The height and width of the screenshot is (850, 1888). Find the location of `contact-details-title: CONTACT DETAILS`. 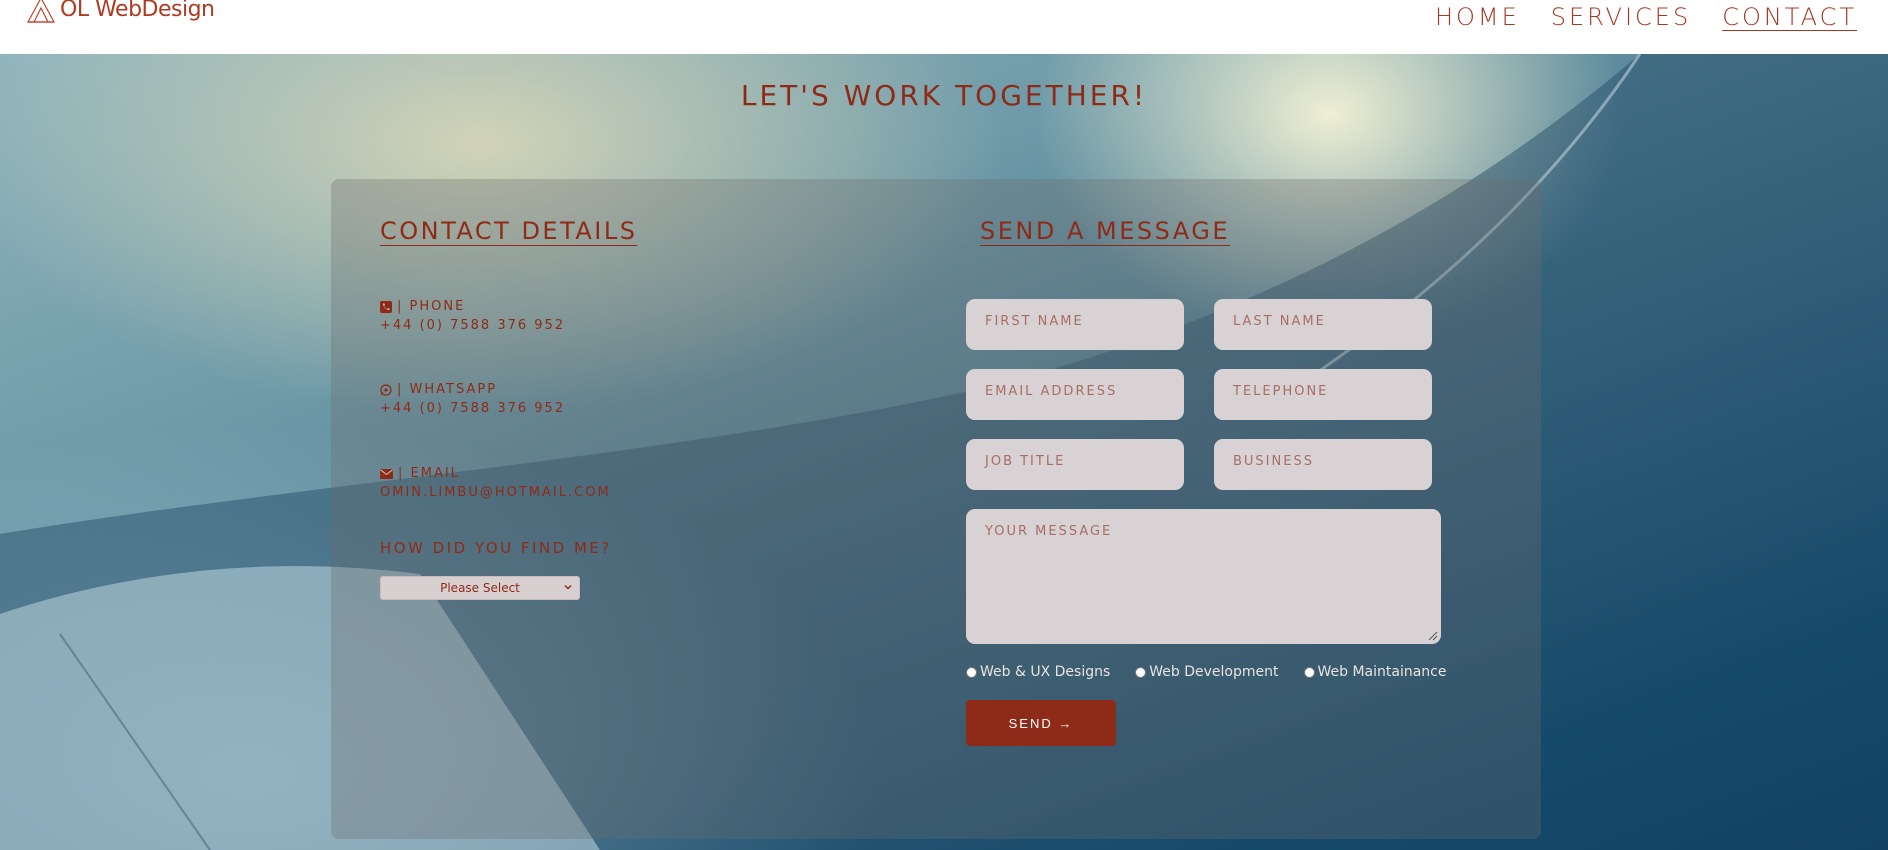

contact-details-title: CONTACT DETAILS is located at coordinates (509, 231).